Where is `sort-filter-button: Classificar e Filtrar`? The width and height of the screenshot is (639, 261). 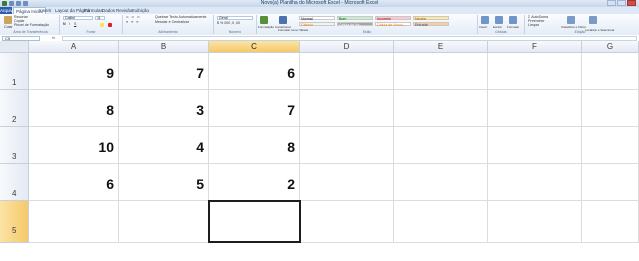
sort-filter-button: Classificar e Filtrar is located at coordinates (573, 27).